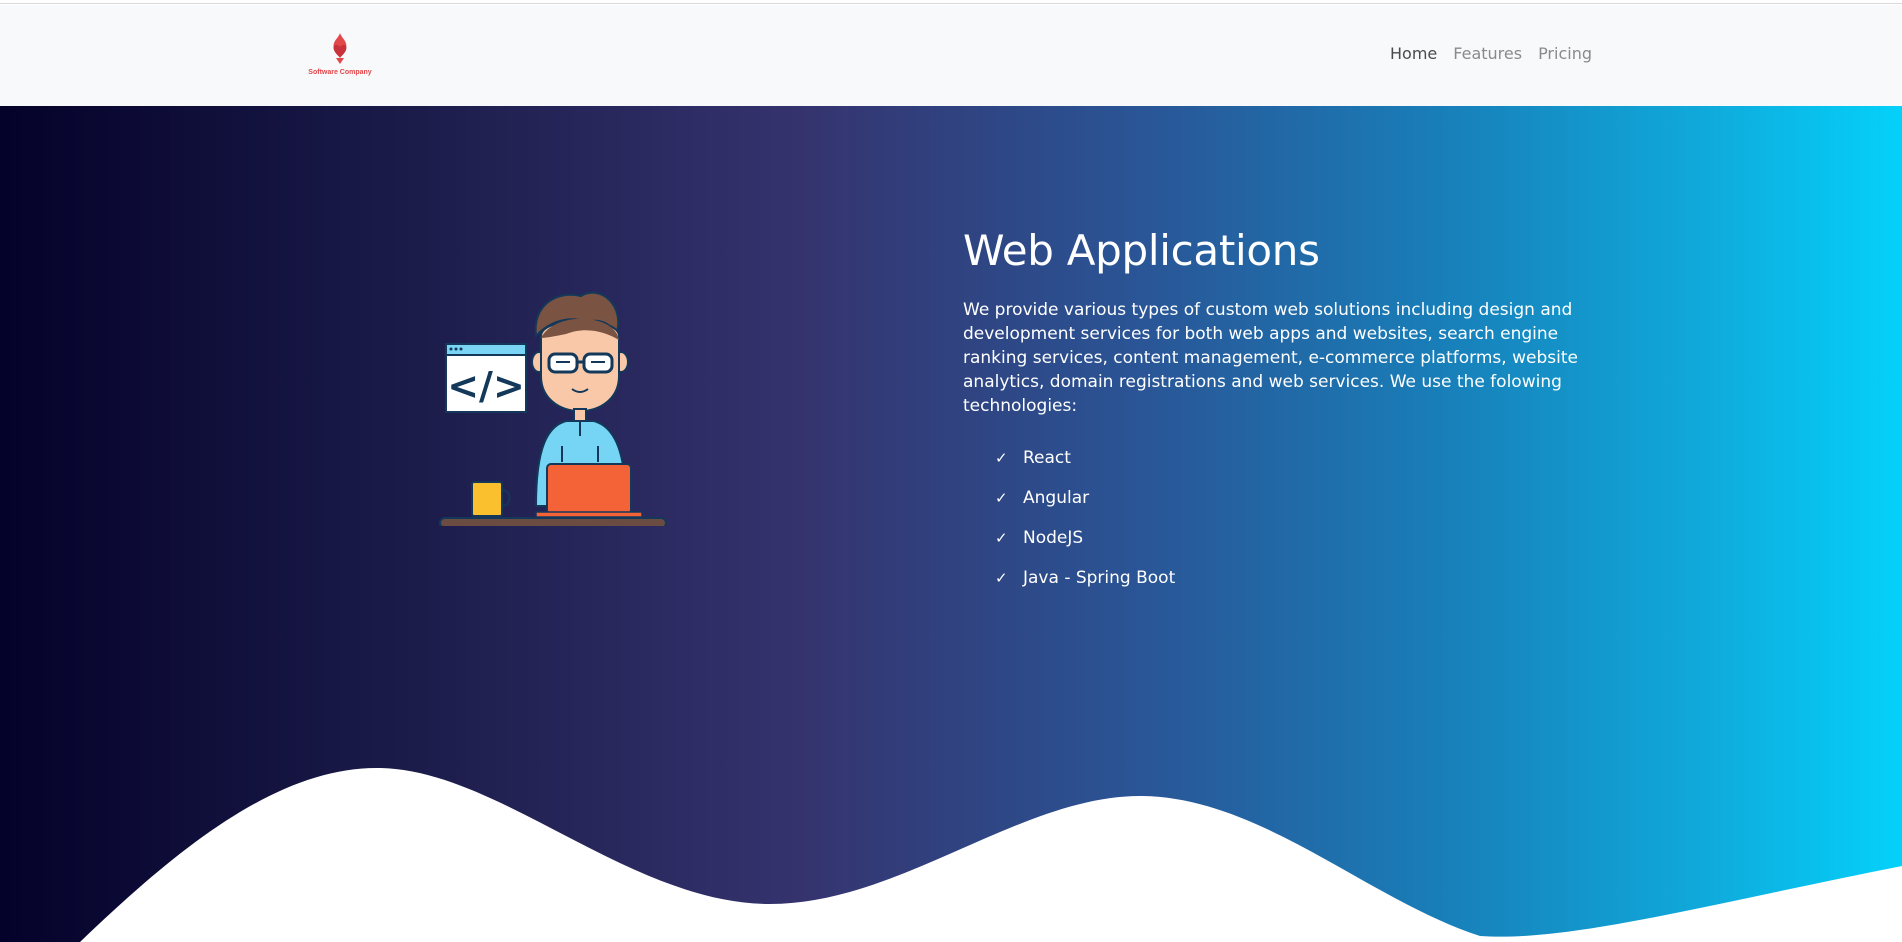  I want to click on navbar: Software Company Home Features Pricing, so click(951, 55).